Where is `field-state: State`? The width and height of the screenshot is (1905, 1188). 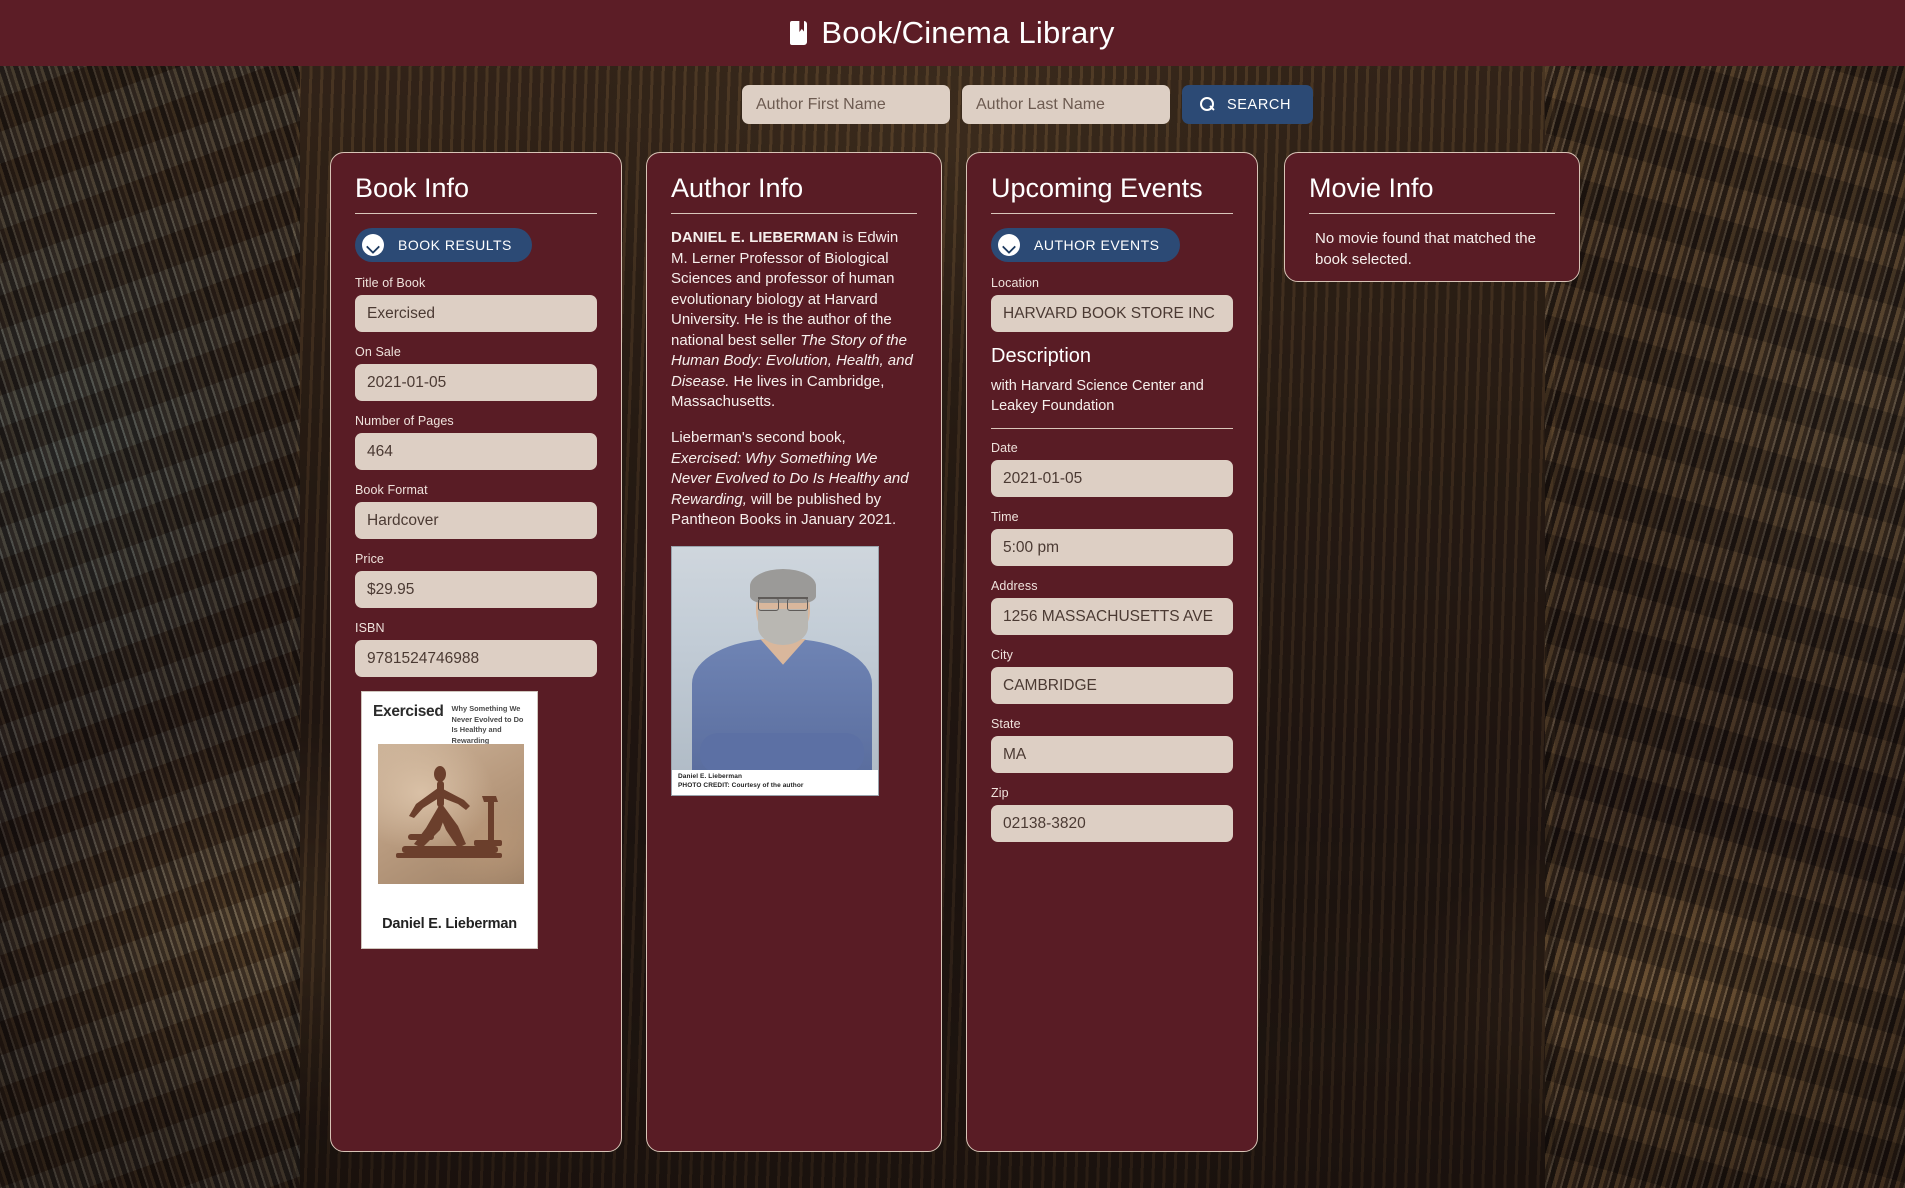 field-state: State is located at coordinates (1112, 745).